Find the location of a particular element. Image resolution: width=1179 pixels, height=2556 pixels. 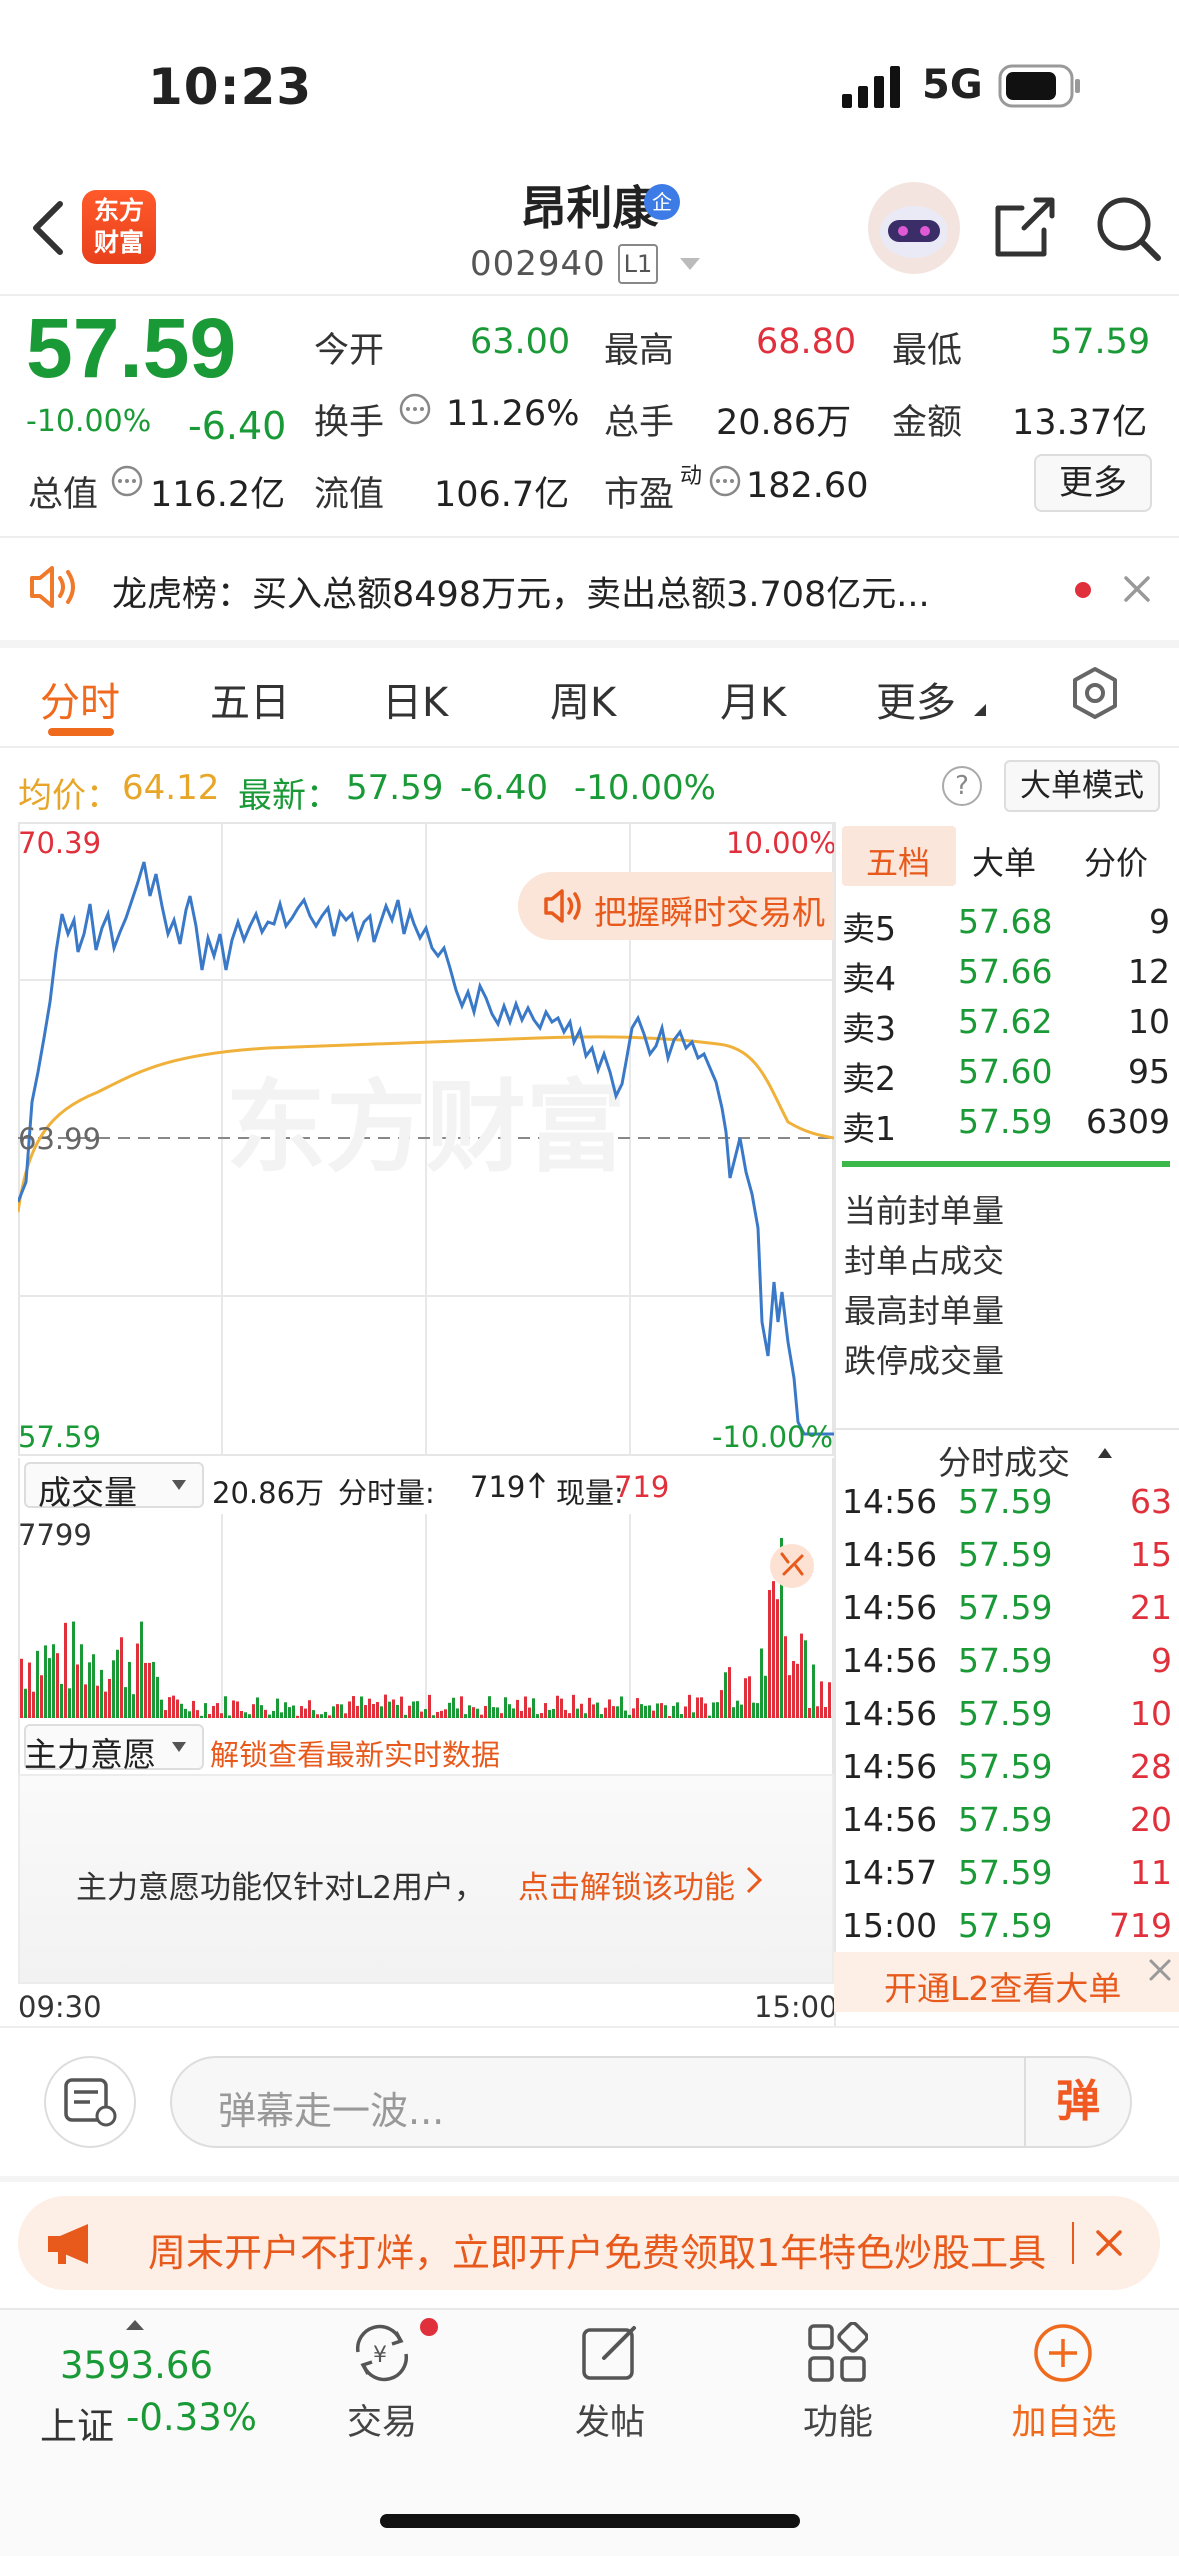

tab-intraday: 分时 is located at coordinates (80, 699).